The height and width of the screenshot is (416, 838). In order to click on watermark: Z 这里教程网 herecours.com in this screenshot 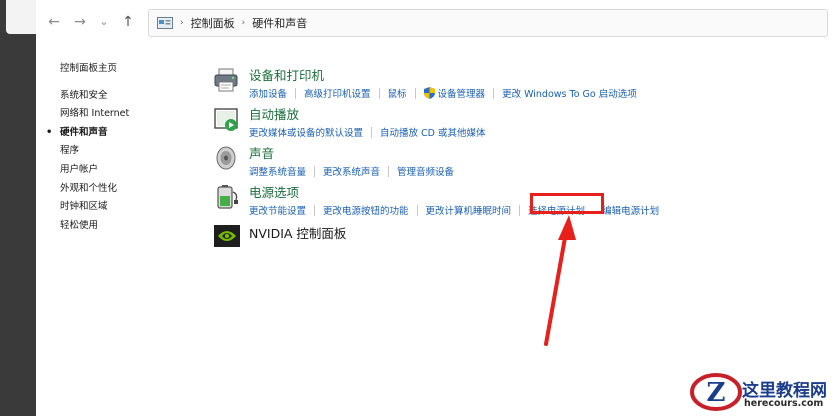, I will do `click(764, 393)`.